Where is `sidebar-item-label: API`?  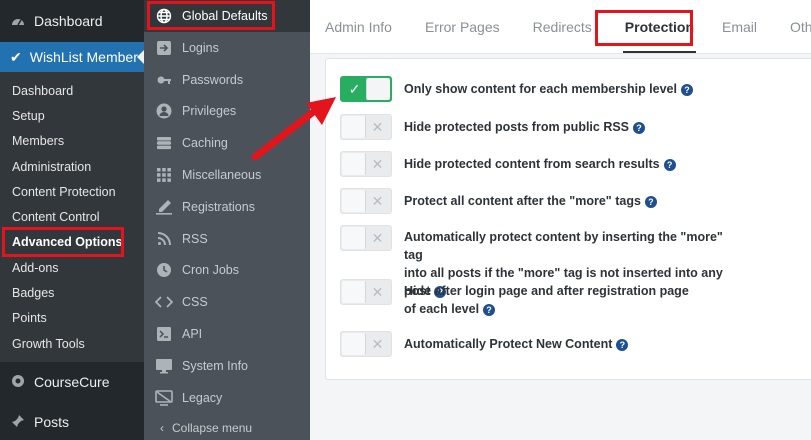
sidebar-item-label: API is located at coordinates (192, 334).